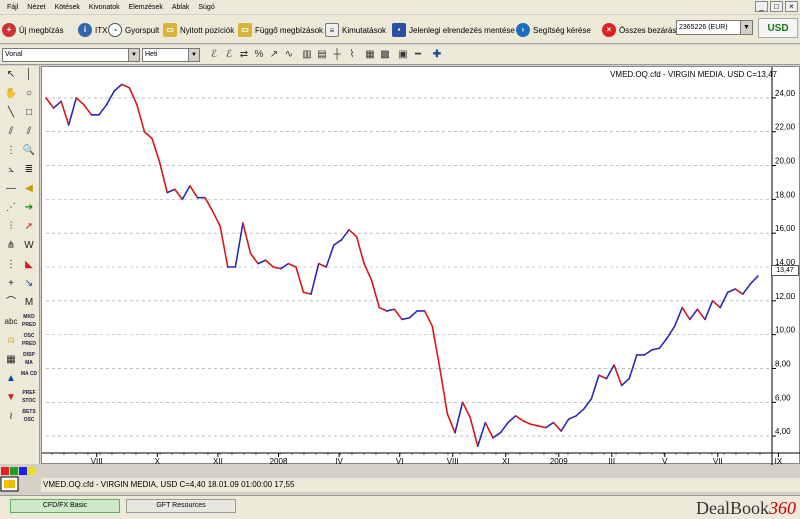 The height and width of the screenshot is (519, 800). I want to click on help-request-button: › Segítség kérése, so click(553, 30).